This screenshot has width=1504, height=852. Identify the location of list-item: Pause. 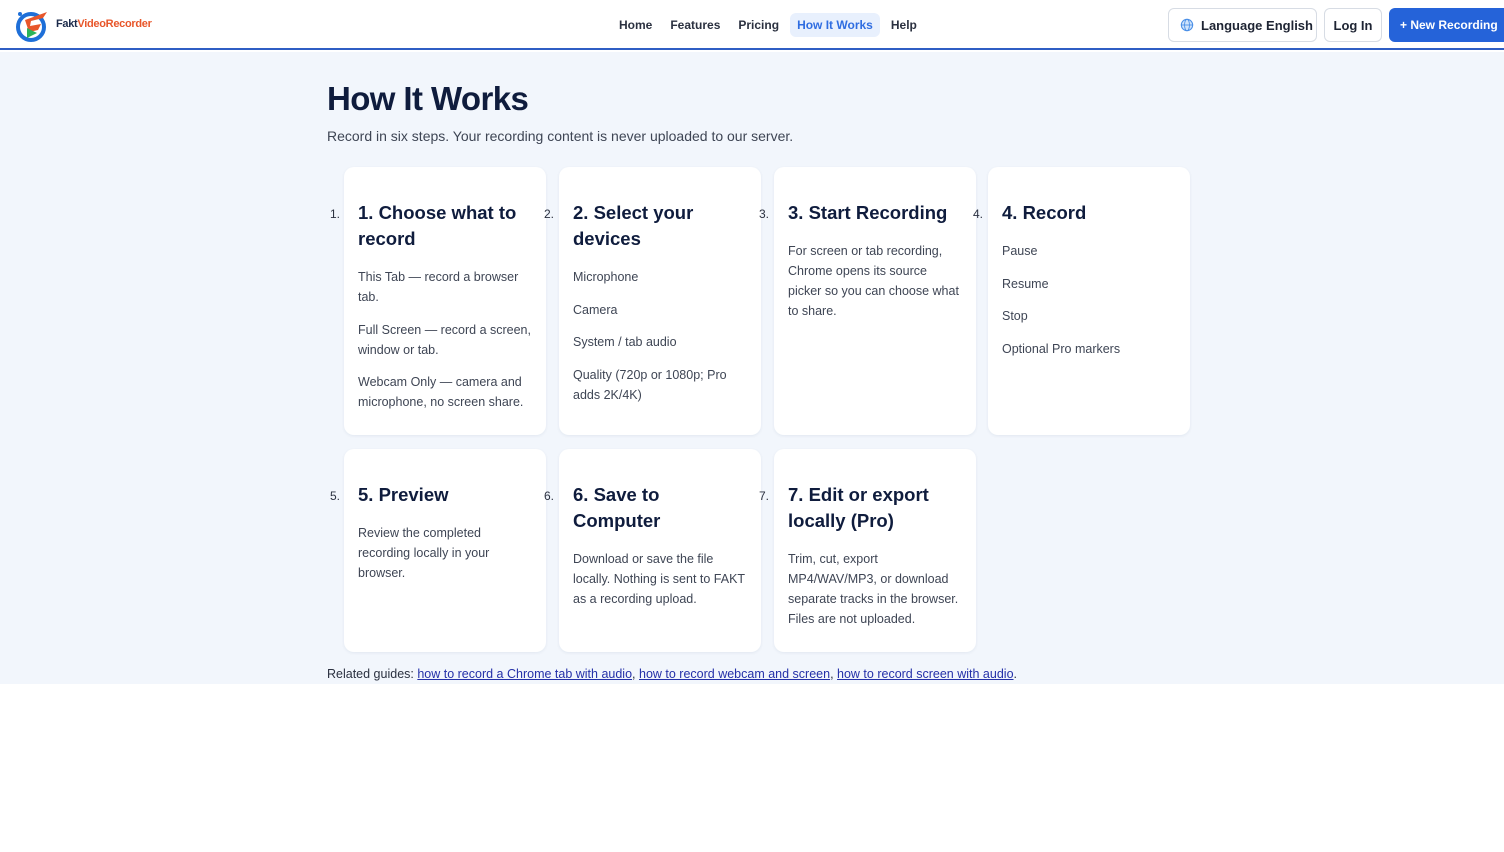
(1020, 251).